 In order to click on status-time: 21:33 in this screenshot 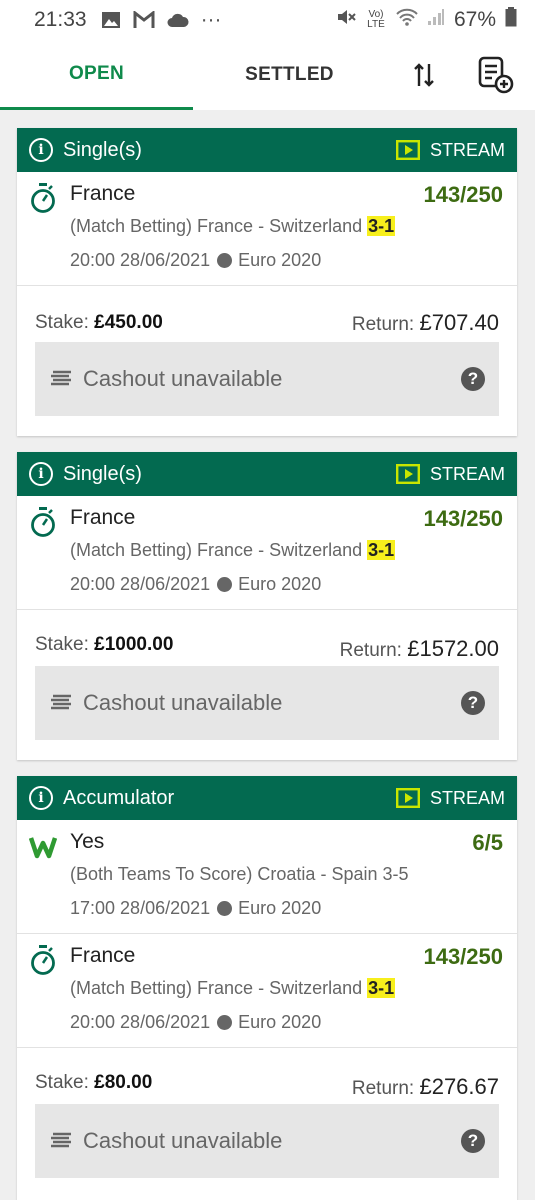, I will do `click(60, 19)`.